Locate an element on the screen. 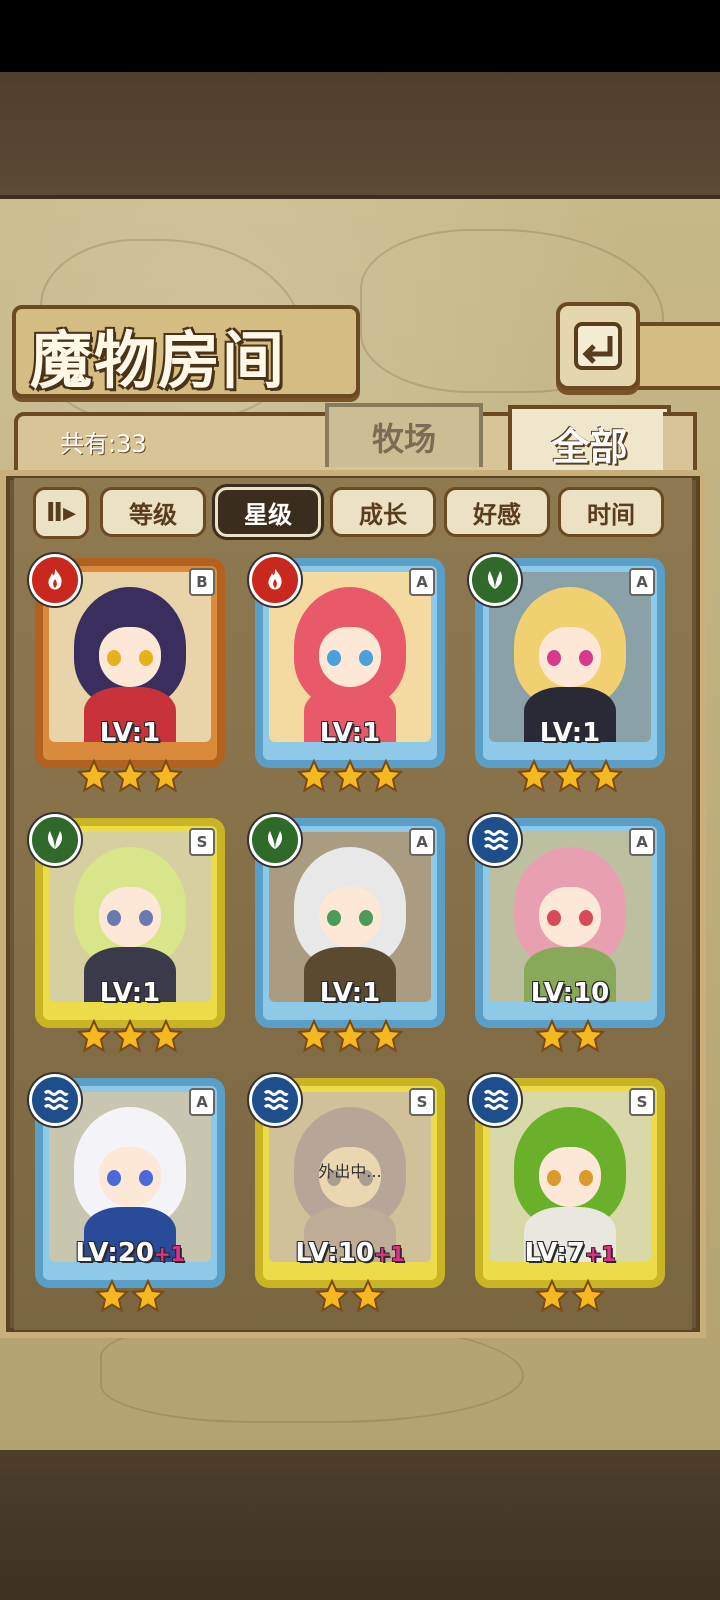 This screenshot has width=720, height=1600. level-label: LV:7+1 is located at coordinates (570, 1253).